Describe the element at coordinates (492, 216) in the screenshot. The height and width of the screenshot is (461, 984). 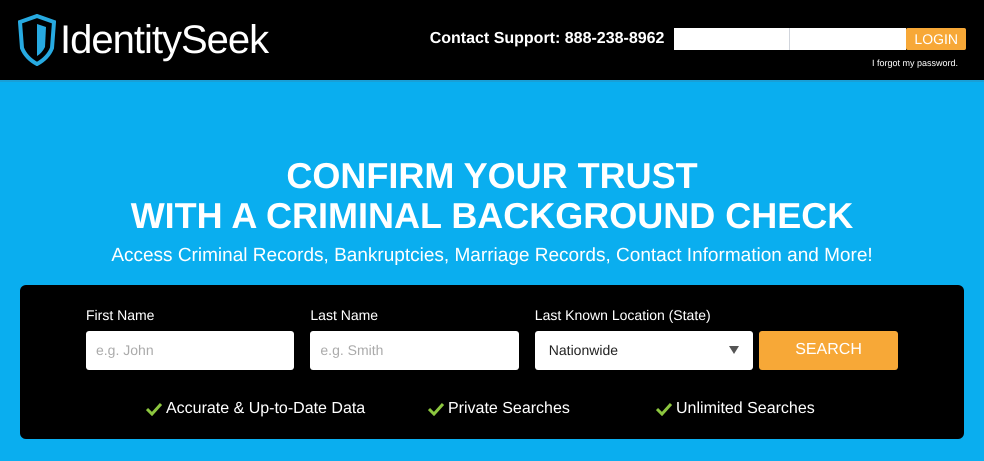
I see `hero-title: WITH A CRIMINAL BACKGROUND CHECK` at that location.